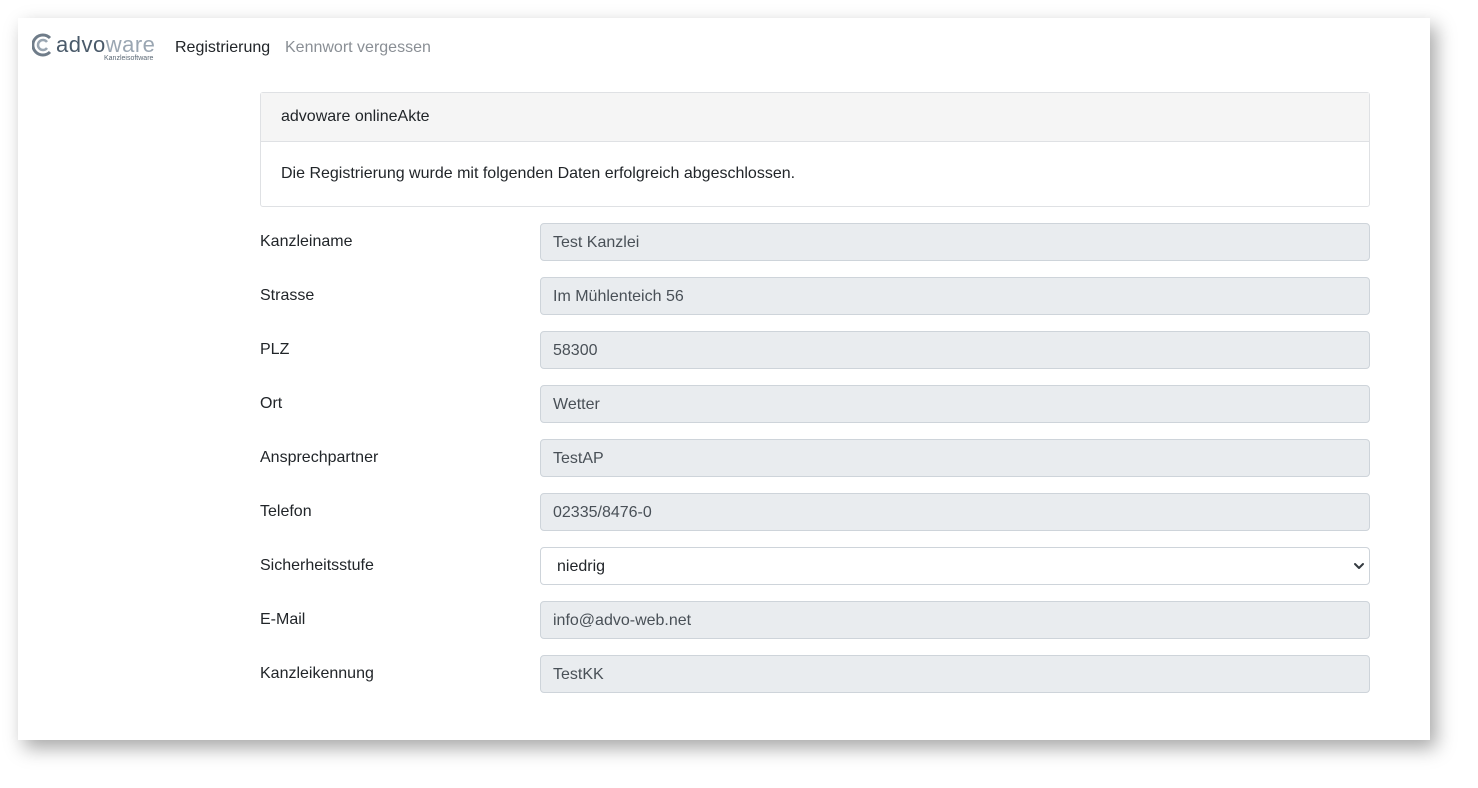 The height and width of the screenshot is (788, 1478). I want to click on kanzleiname-value: Test Kanzlei, so click(596, 242).